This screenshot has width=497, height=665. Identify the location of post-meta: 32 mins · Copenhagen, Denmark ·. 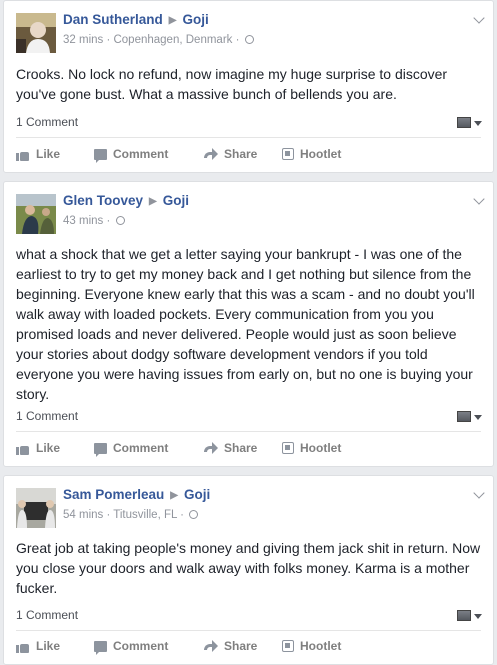
(158, 40).